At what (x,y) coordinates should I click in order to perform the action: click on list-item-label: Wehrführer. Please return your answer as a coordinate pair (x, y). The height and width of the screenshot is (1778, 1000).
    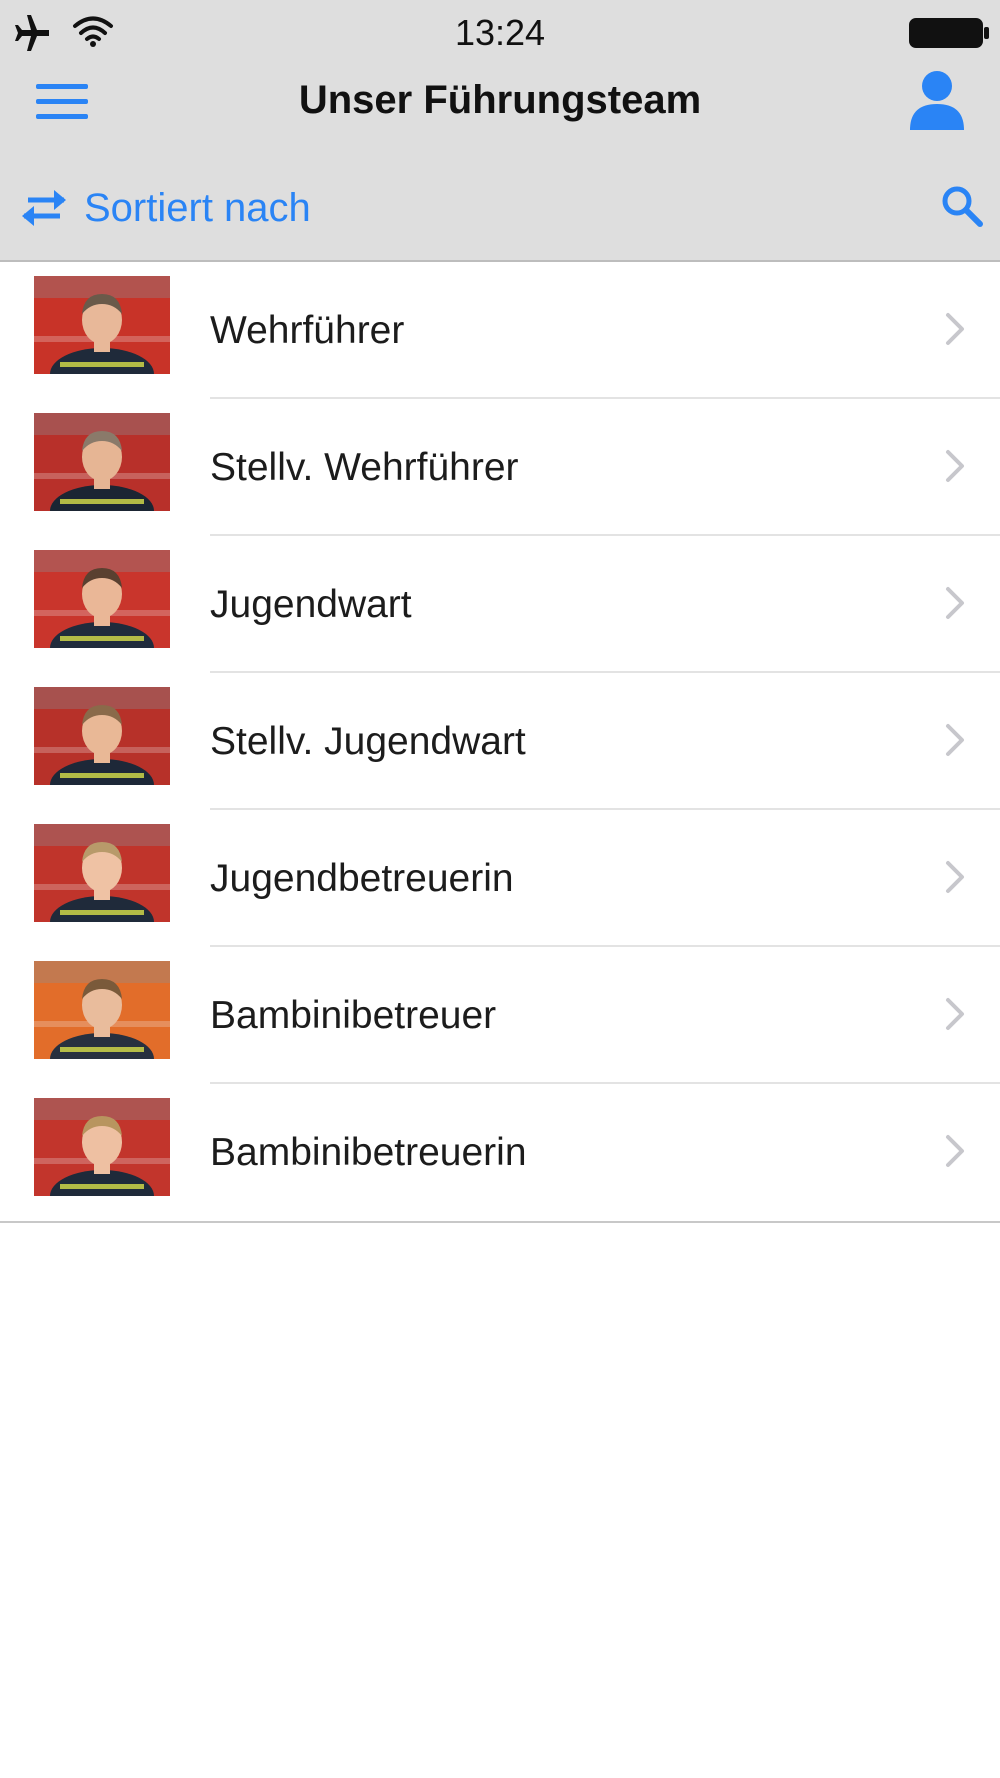
    Looking at the image, I should click on (307, 330).